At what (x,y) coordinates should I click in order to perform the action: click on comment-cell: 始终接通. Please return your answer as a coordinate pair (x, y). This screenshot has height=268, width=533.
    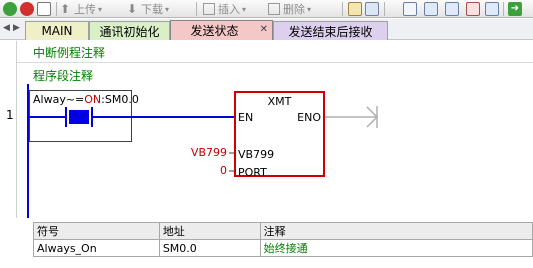
    Looking at the image, I should click on (396, 248).